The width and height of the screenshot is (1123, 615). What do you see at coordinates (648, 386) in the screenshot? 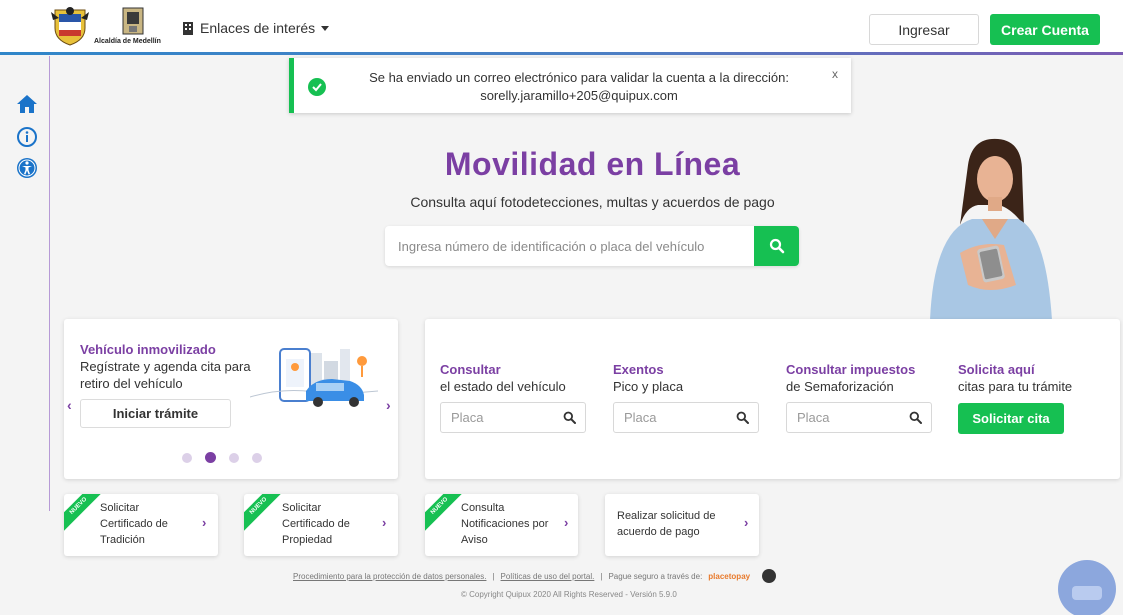
I see `service-subtitle: Pico y placa` at bounding box center [648, 386].